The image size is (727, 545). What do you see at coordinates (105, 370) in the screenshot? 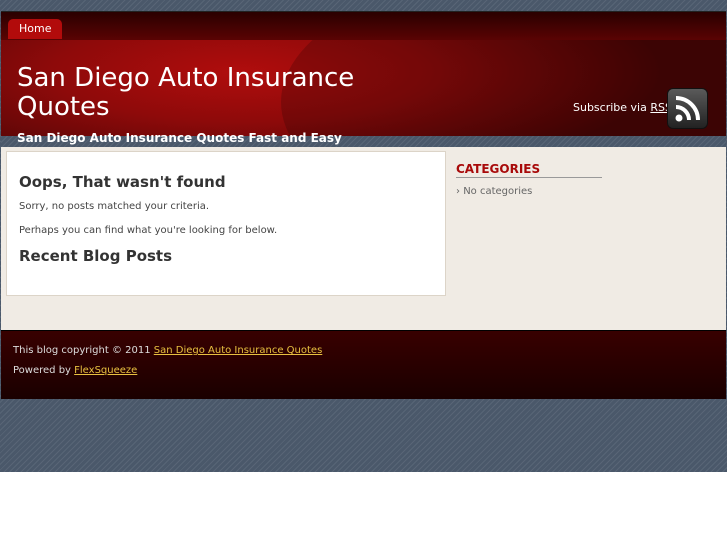
I see `flexsqueeze-link: FlexSqueeze` at bounding box center [105, 370].